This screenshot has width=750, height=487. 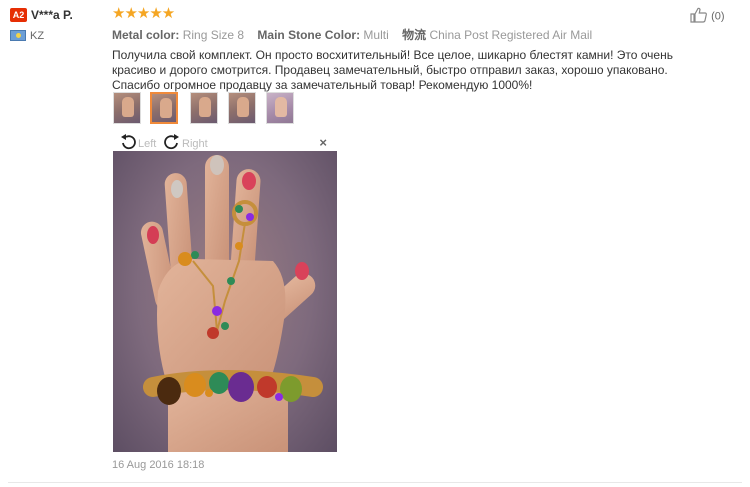 I want to click on rating-stars: ★★★★★, so click(x=143, y=13).